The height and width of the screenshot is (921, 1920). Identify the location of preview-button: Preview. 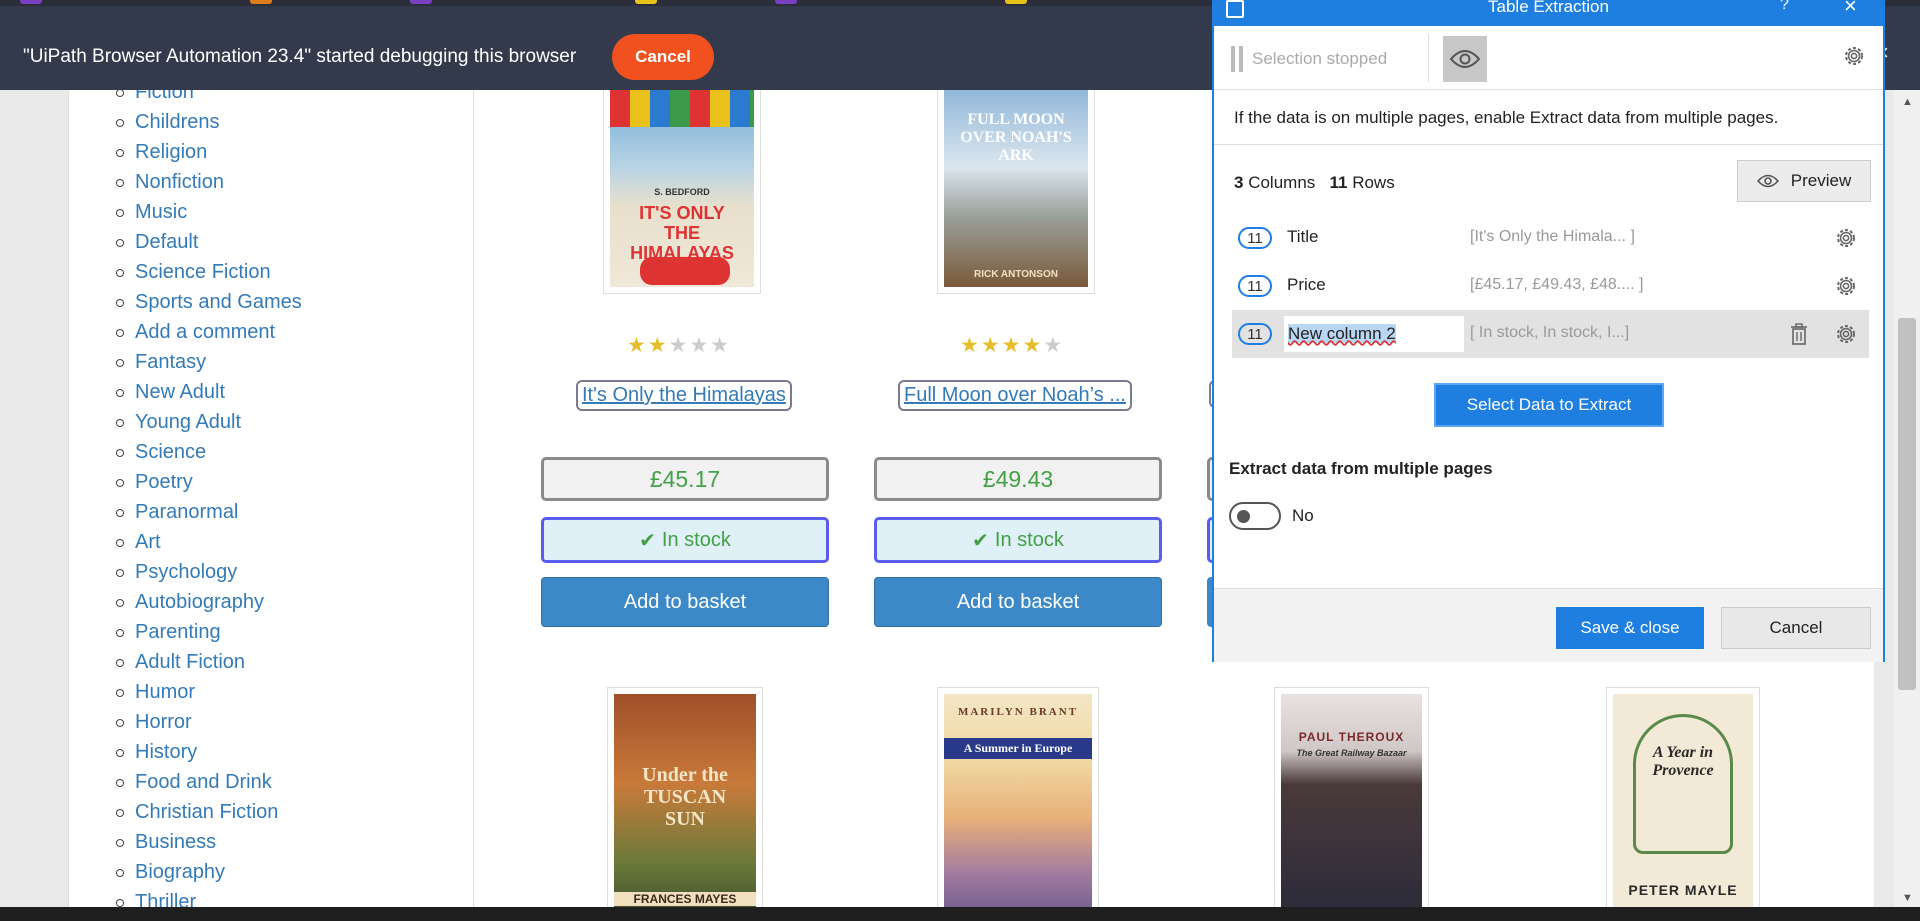
(1804, 181).